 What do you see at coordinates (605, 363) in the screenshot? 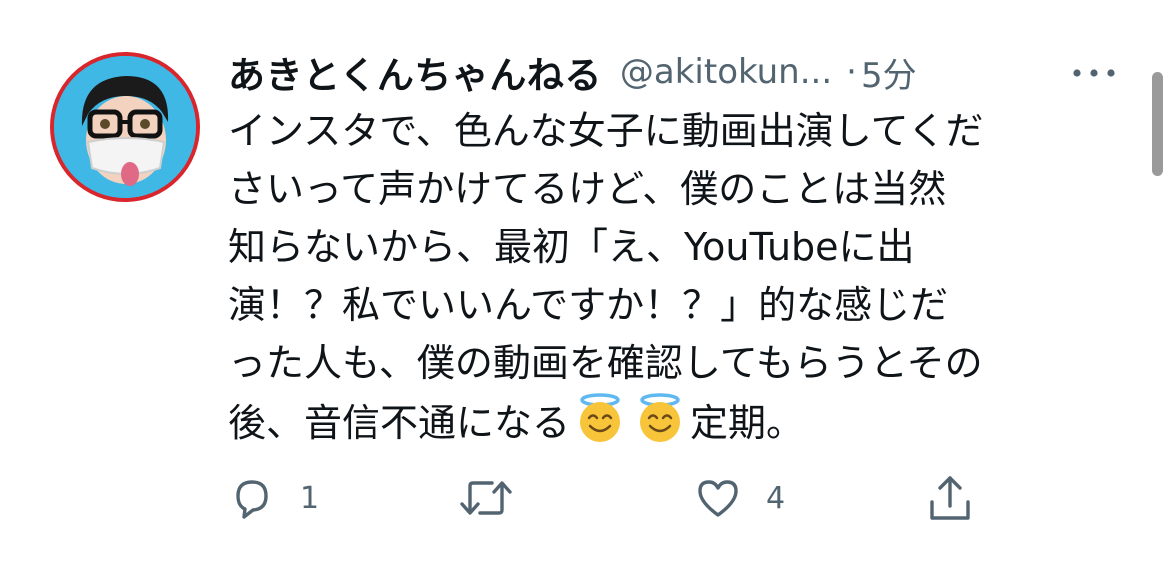
I see `tweet-line: った人も、僕の動画を確認してもらうとその` at bounding box center [605, 363].